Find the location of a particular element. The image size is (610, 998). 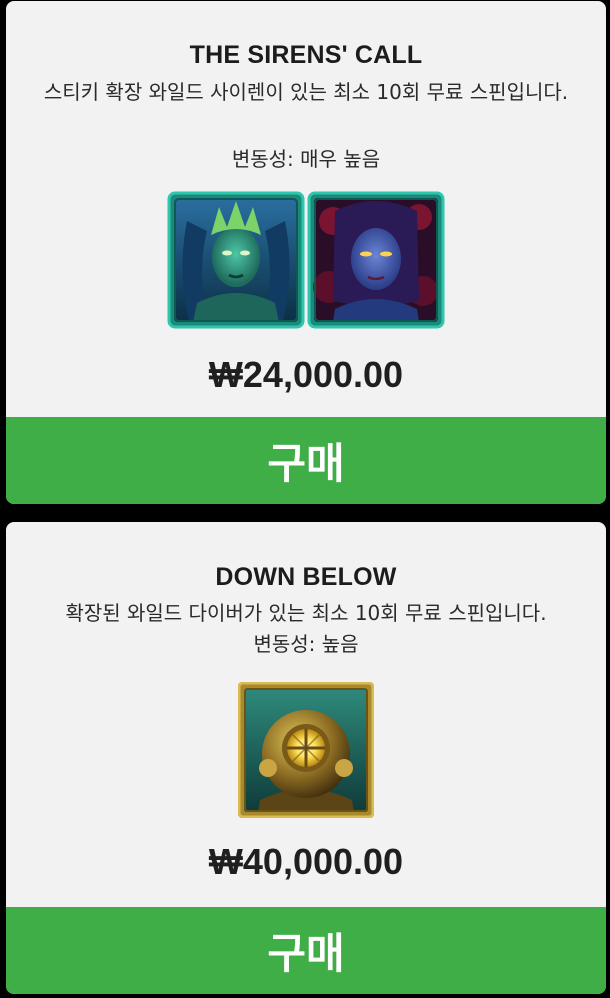

offer-volatility: 변동성: 높음 is located at coordinates (306, 644).